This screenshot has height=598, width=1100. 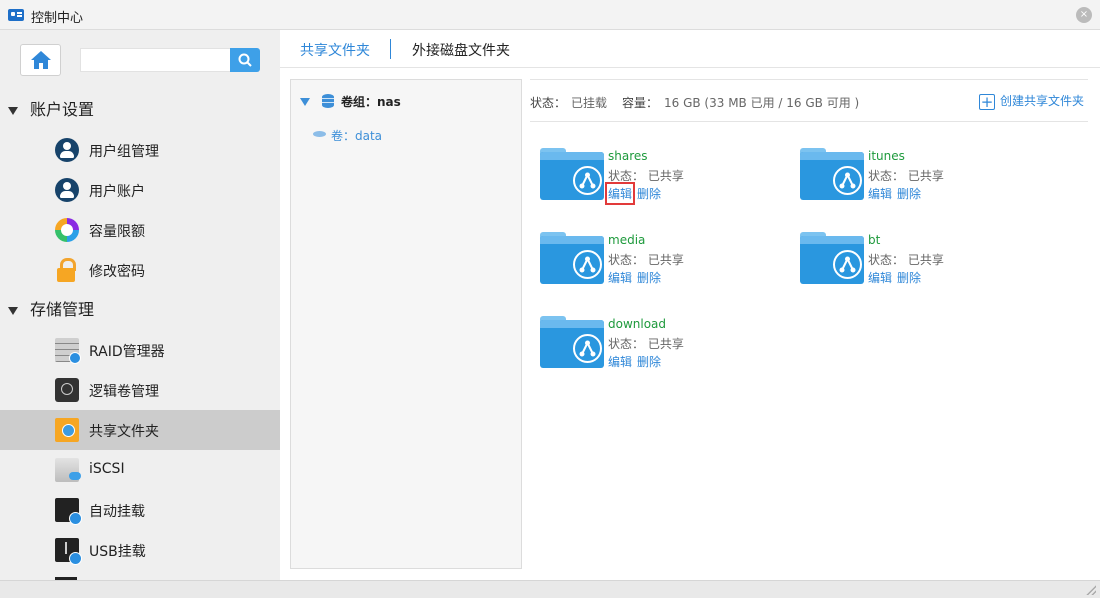 What do you see at coordinates (461, 50) in the screenshot?
I see `tab-external-disk-folders: 外接磁盘文件夹` at bounding box center [461, 50].